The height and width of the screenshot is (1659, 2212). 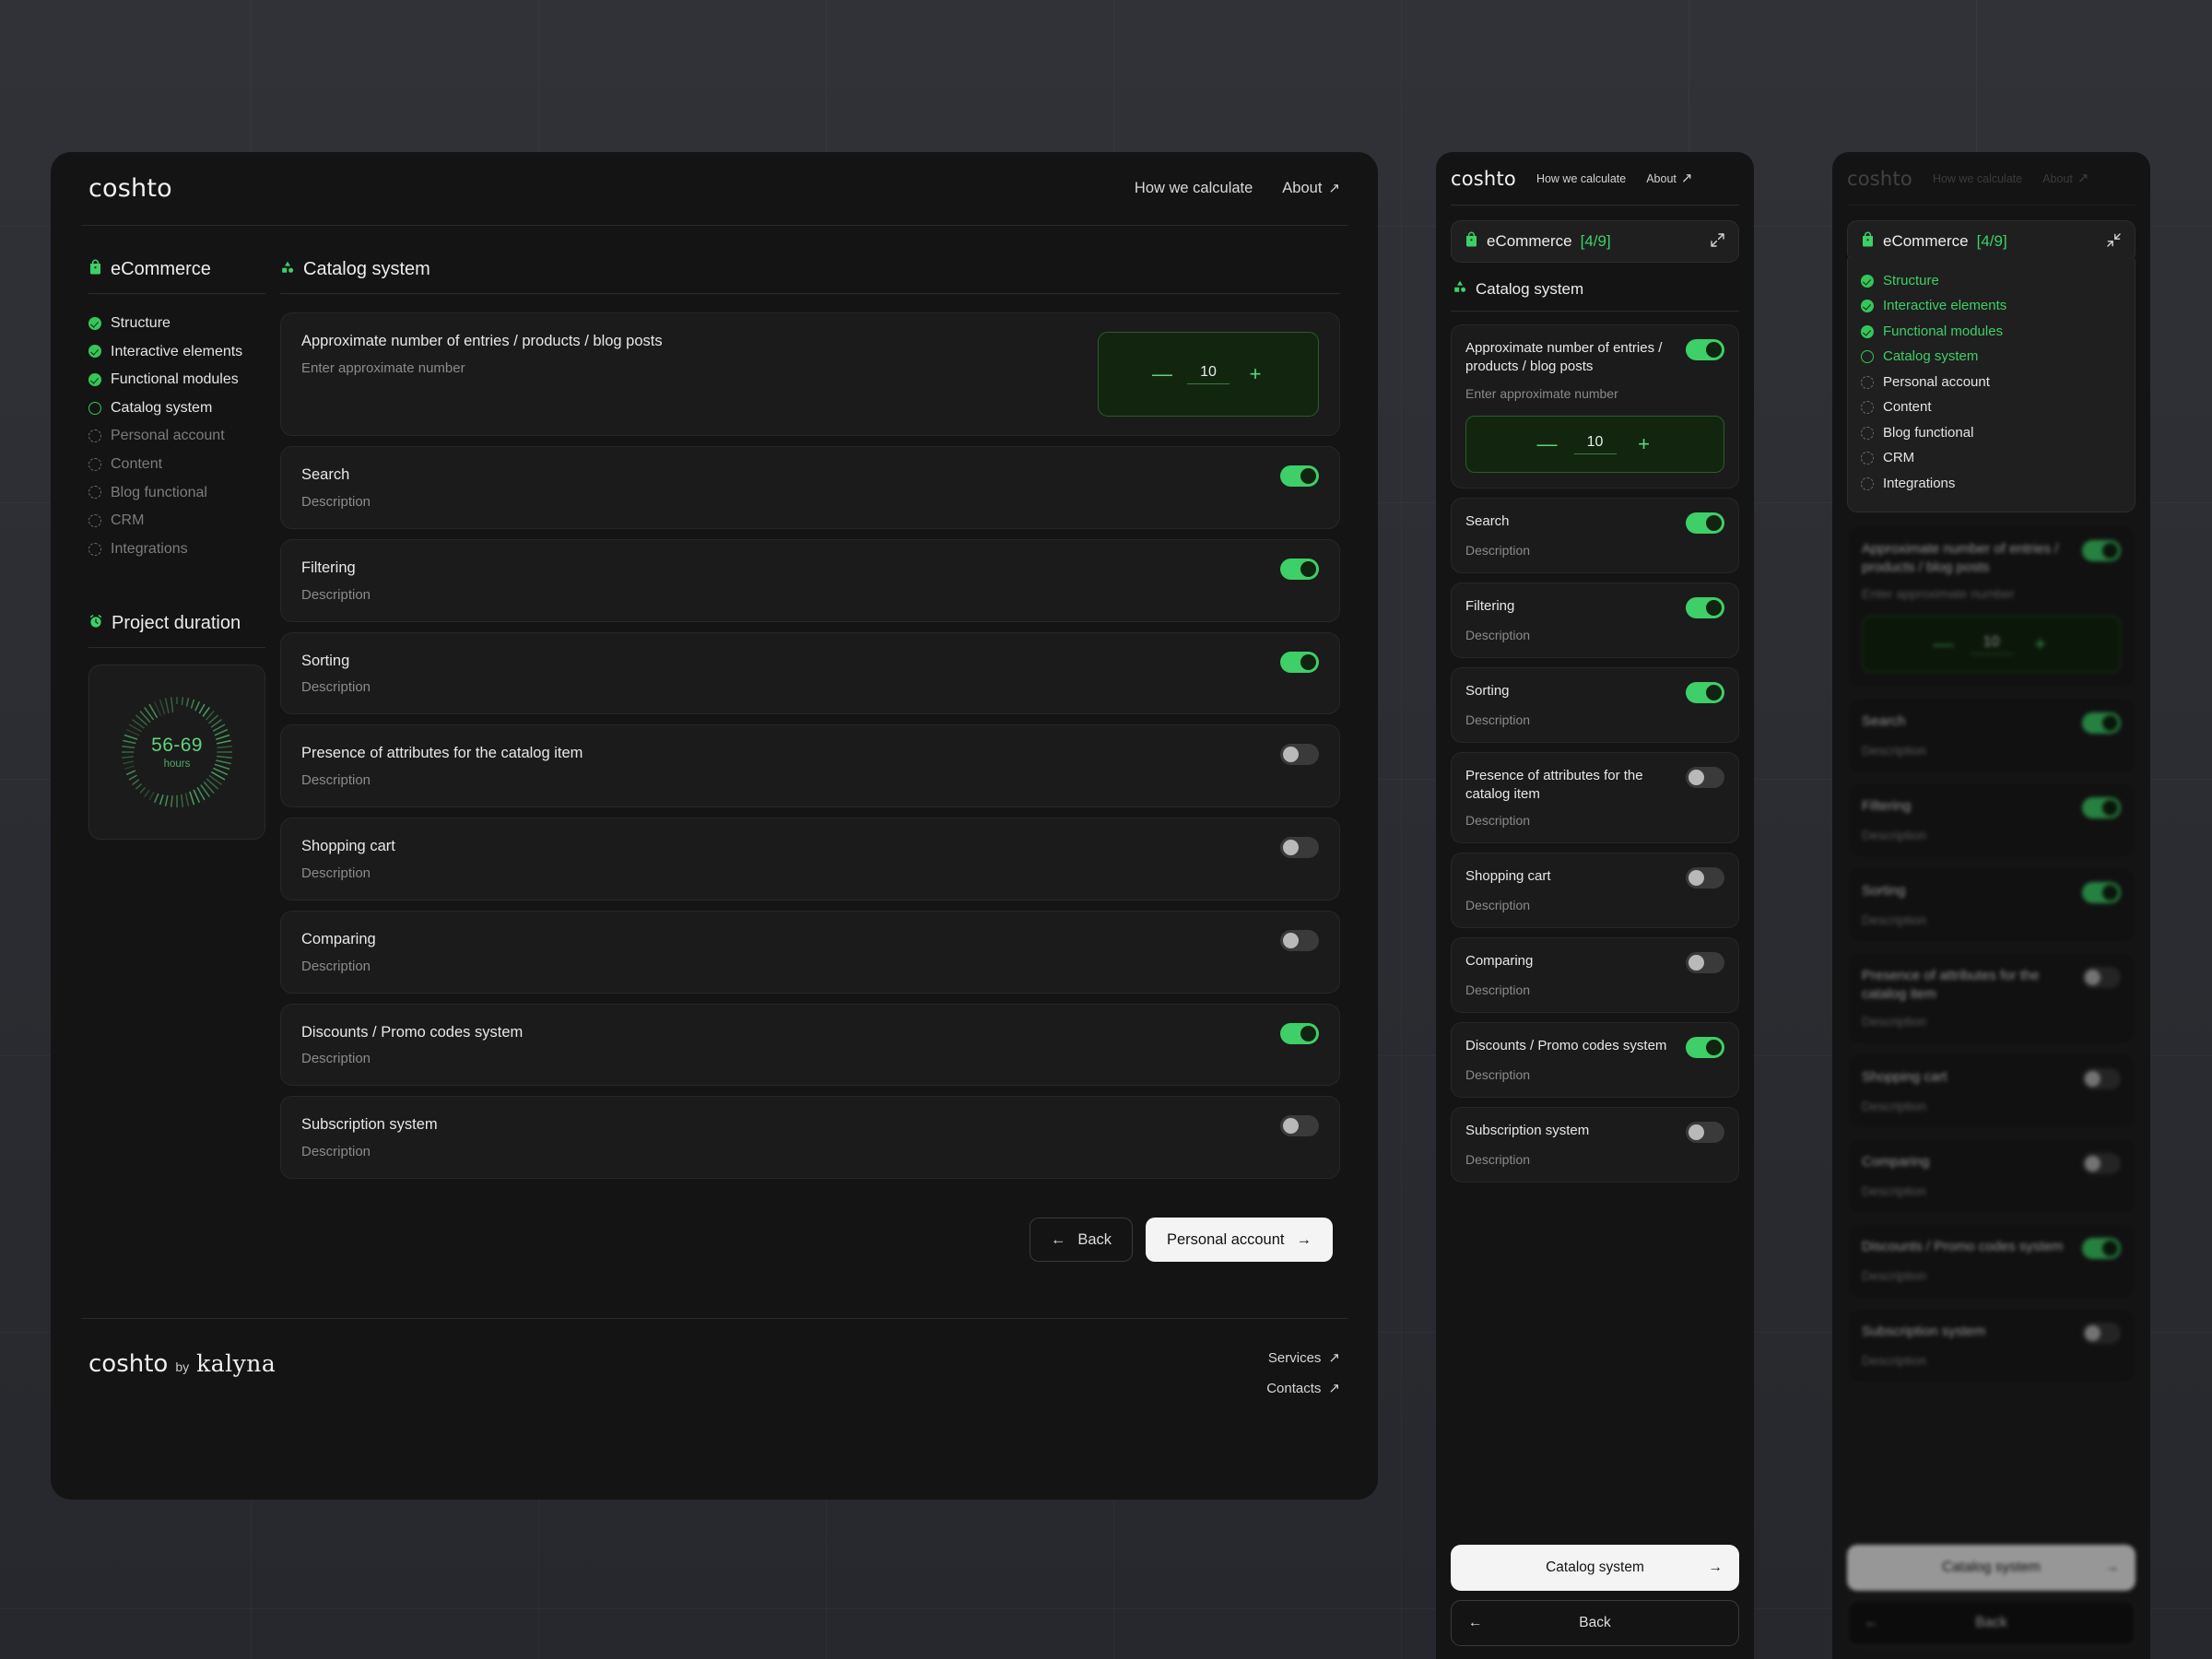 What do you see at coordinates (1304, 1358) in the screenshot?
I see `footer-link-services: Services ↗` at bounding box center [1304, 1358].